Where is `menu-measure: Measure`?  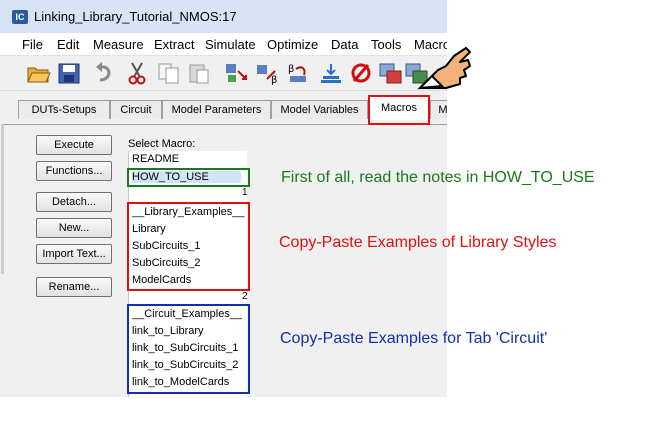 menu-measure: Measure is located at coordinates (118, 44).